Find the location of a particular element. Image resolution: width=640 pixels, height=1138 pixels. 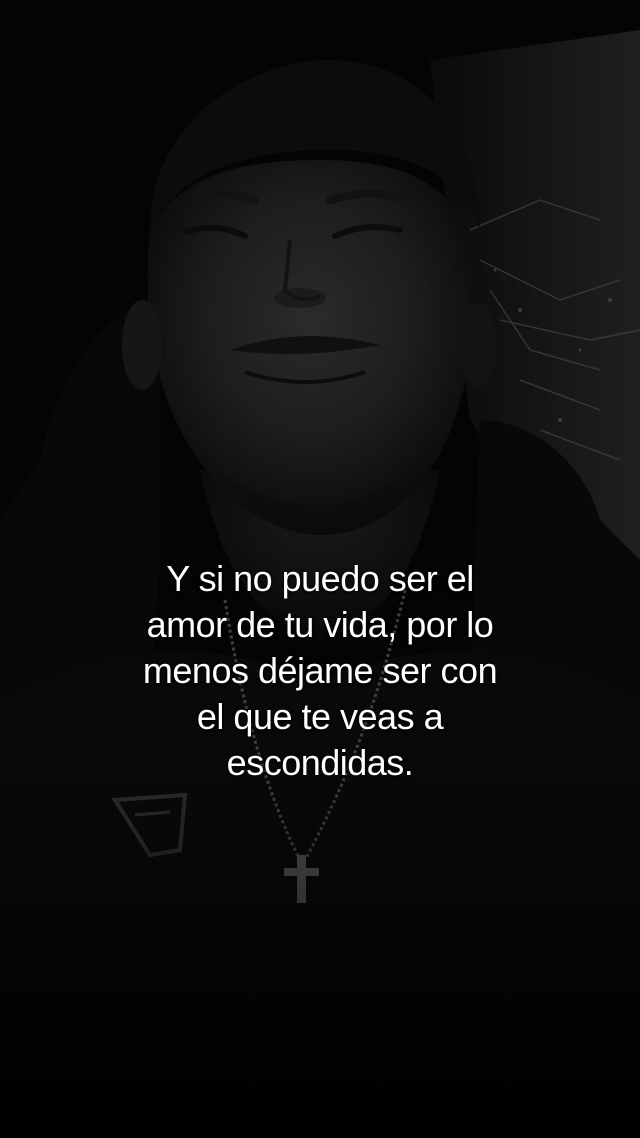

caption-line: menos déjame ser con is located at coordinates (320, 670).